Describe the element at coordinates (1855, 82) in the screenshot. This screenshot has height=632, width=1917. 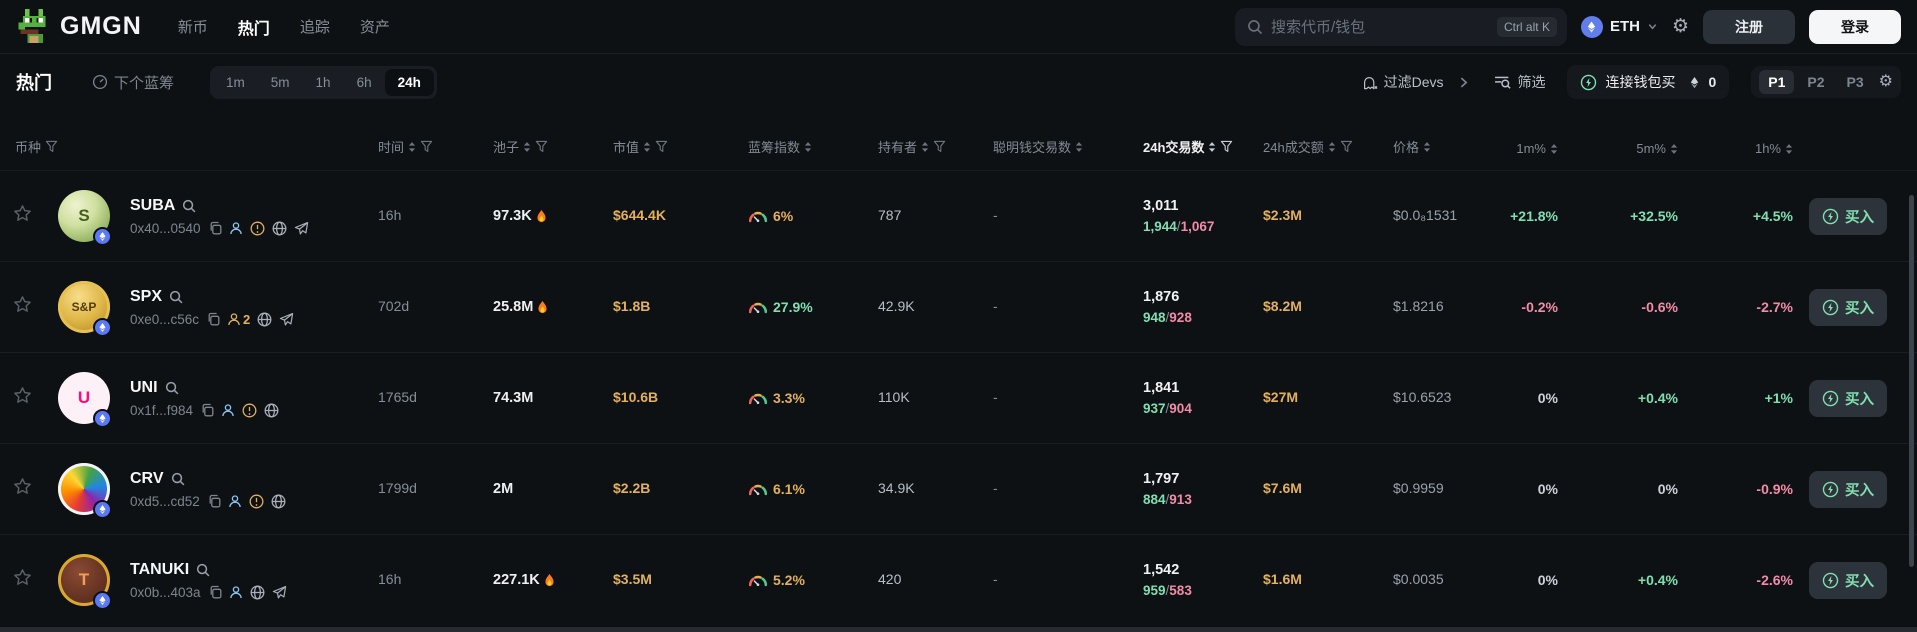
I see `preset-p3: P3` at that location.